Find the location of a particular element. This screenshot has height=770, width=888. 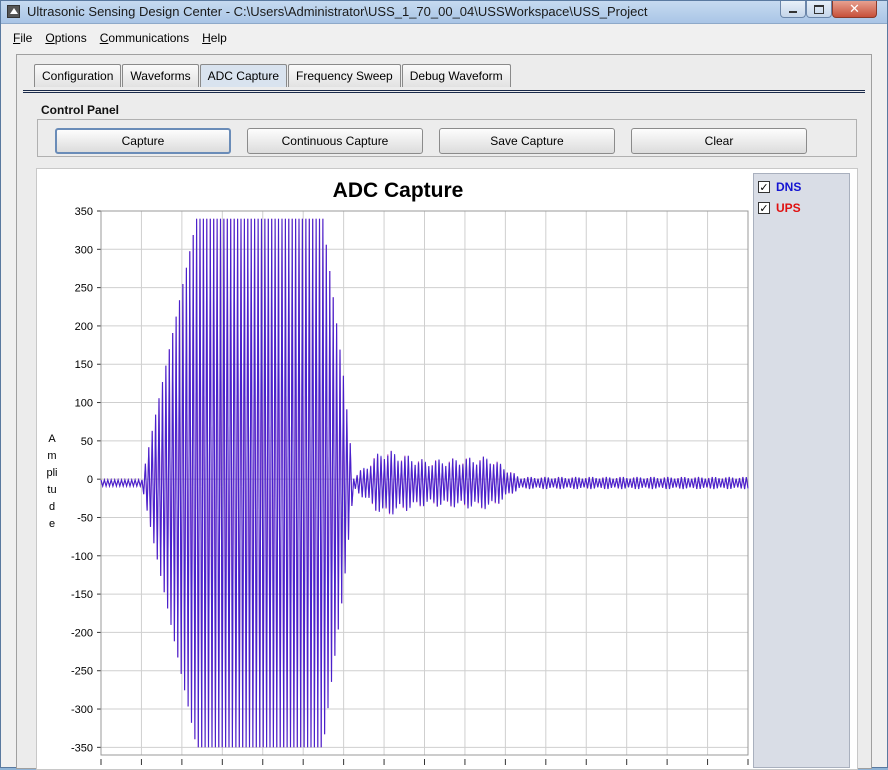

minimize-button is located at coordinates (793, 9).